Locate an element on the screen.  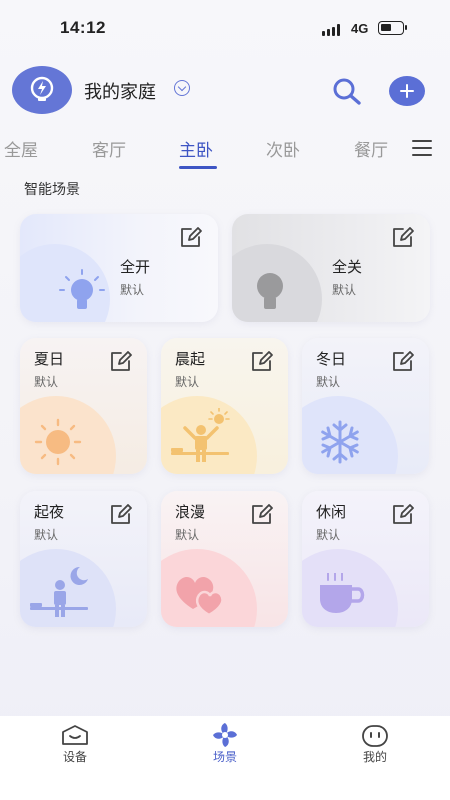
nav-profile: 我的 is located at coordinates (375, 746).